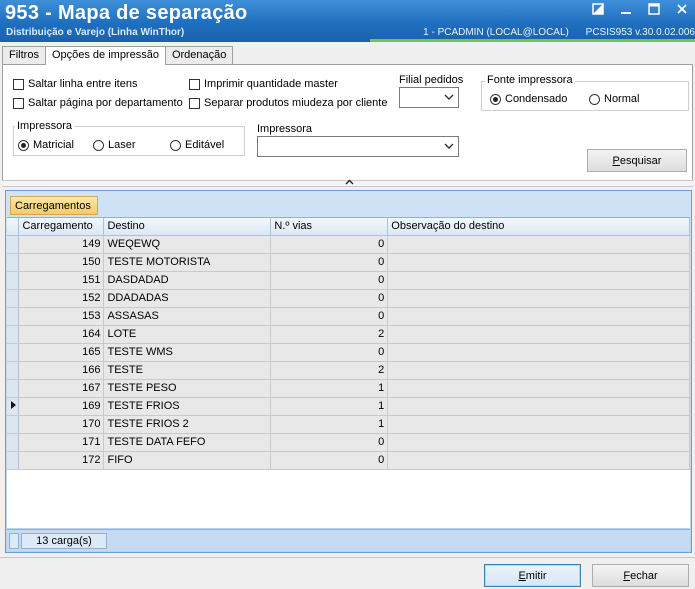  I want to click on tab-carregamentos: Carregamentos, so click(54, 205).